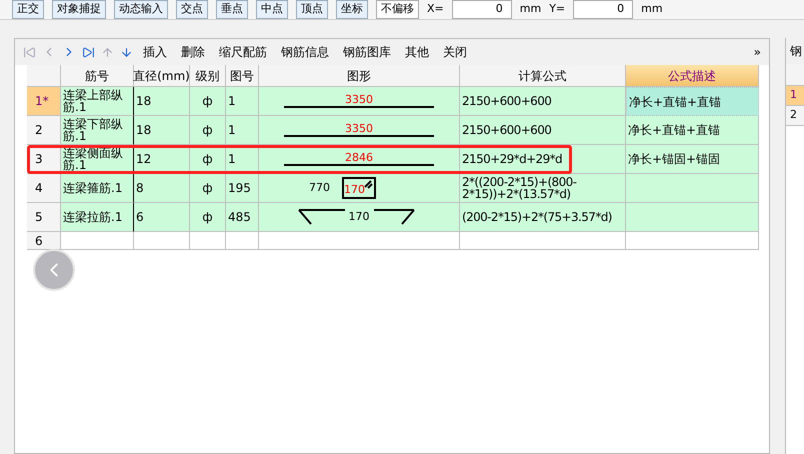 This screenshot has width=804, height=454. Describe the element at coordinates (359, 158) in the screenshot. I see `length-label: 2846` at that location.